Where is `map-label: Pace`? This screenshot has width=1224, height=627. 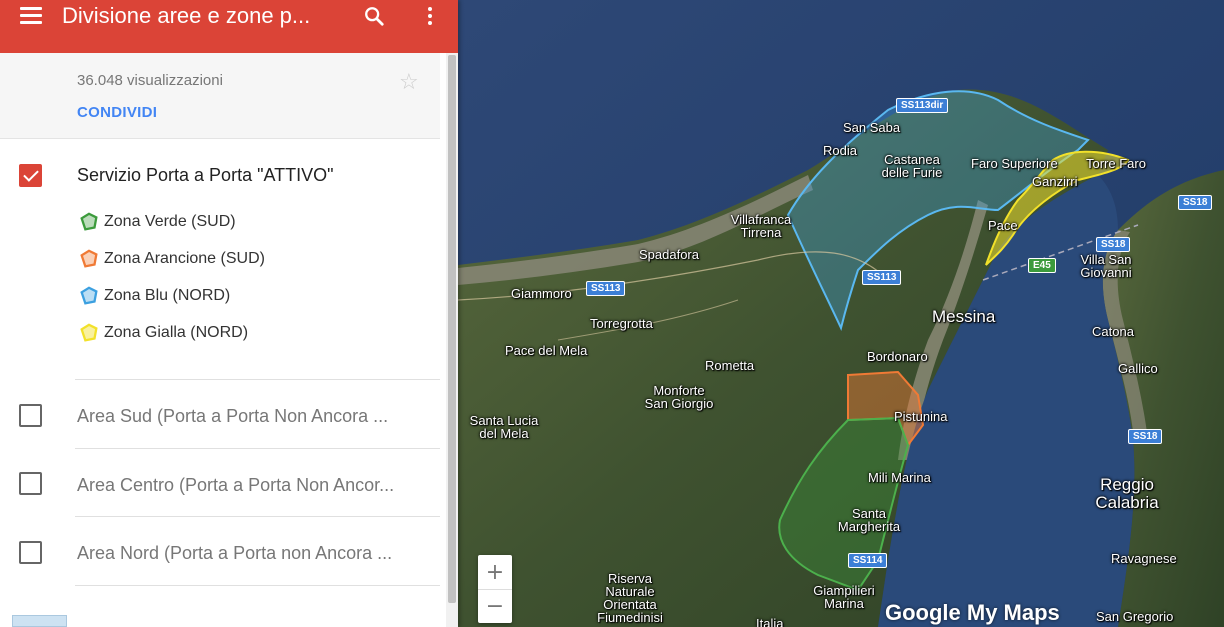 map-label: Pace is located at coordinates (1003, 225).